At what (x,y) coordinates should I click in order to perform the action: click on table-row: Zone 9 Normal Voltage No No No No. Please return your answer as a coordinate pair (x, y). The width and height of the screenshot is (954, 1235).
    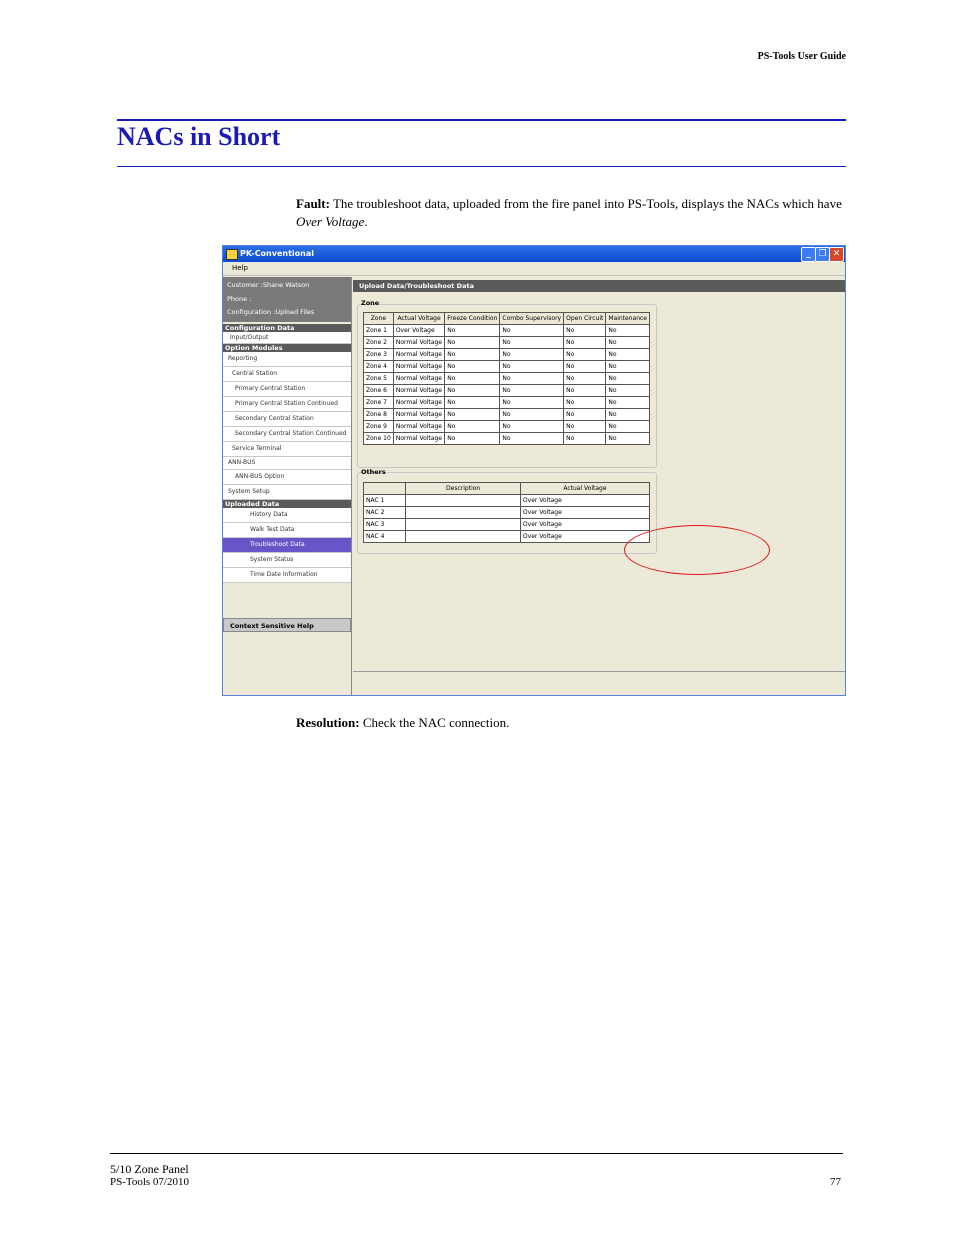
    Looking at the image, I should click on (506, 426).